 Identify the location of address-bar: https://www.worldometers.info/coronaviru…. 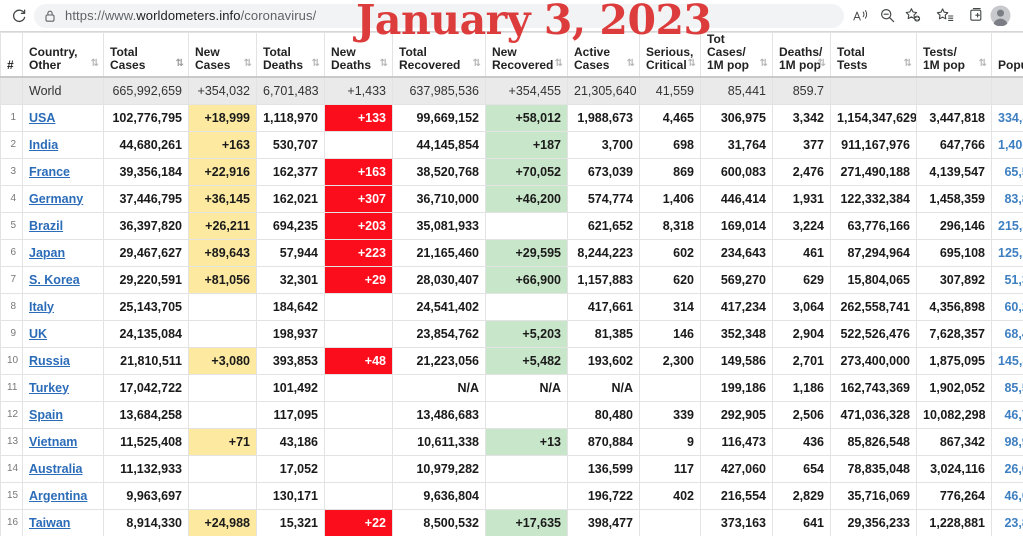
(439, 15).